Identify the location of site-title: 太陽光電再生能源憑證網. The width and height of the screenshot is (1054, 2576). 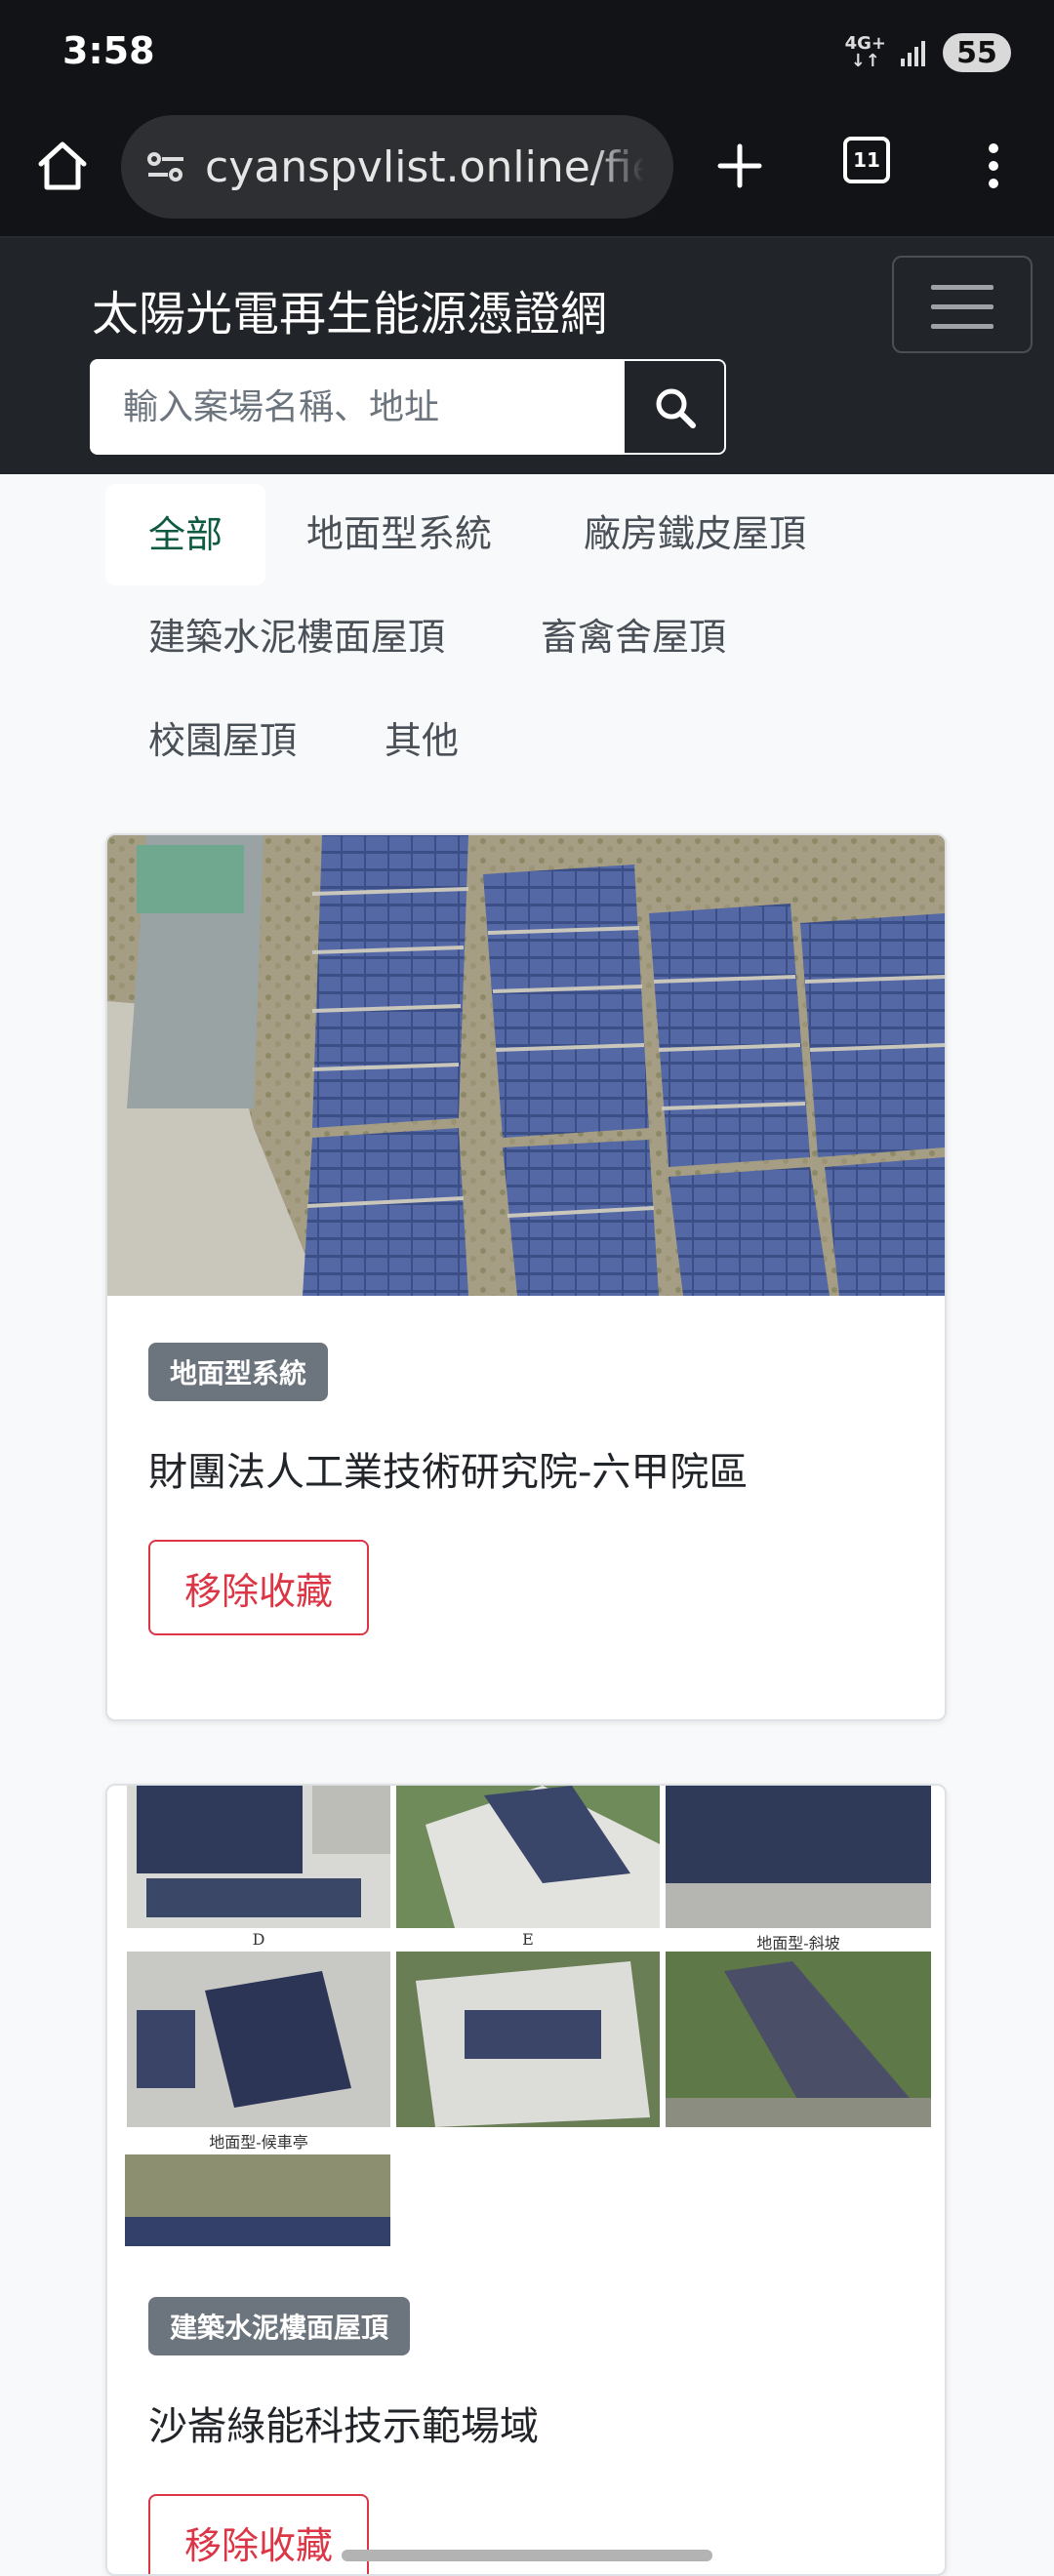
(349, 309).